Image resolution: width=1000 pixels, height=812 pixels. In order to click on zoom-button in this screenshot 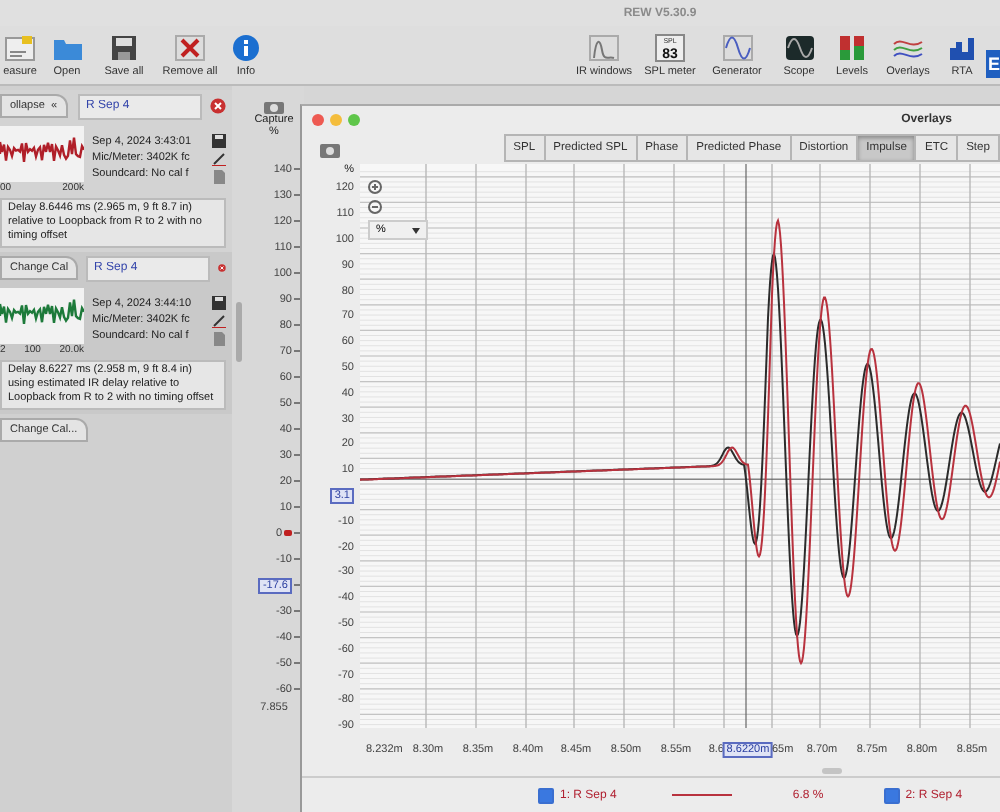, I will do `click(354, 119)`.